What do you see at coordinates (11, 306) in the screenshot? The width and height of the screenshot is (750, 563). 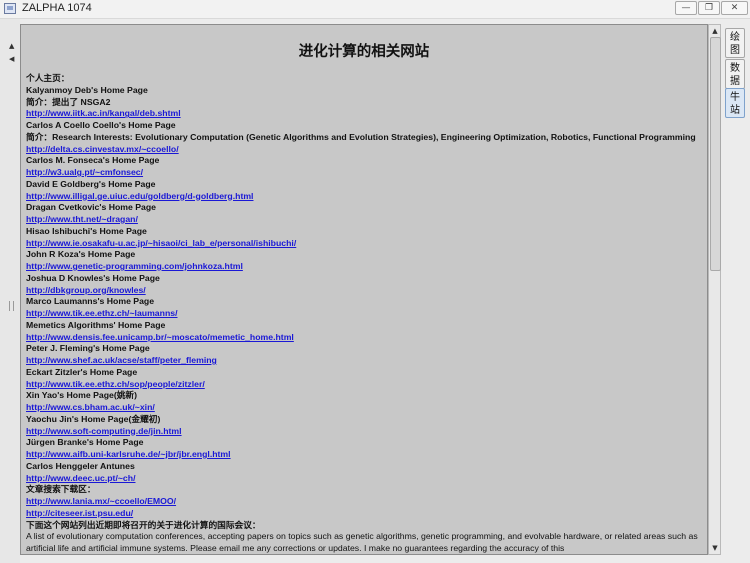 I see `splitter-grip-icon` at bounding box center [11, 306].